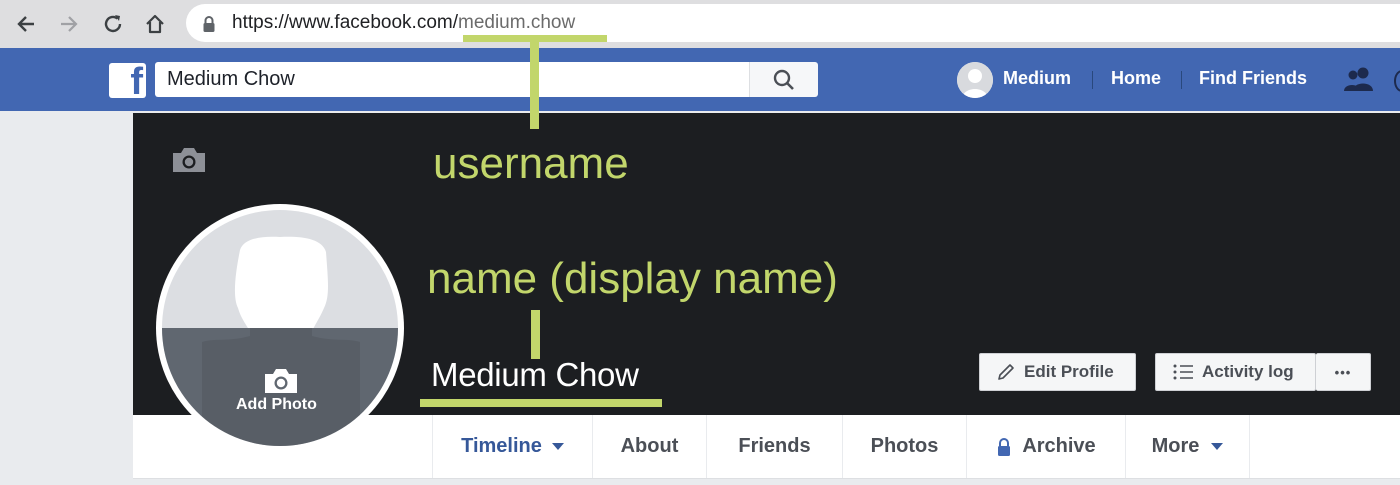 The width and height of the screenshot is (1400, 485). Describe the element at coordinates (276, 405) in the screenshot. I see `add-photo-label: Add Photo` at that location.